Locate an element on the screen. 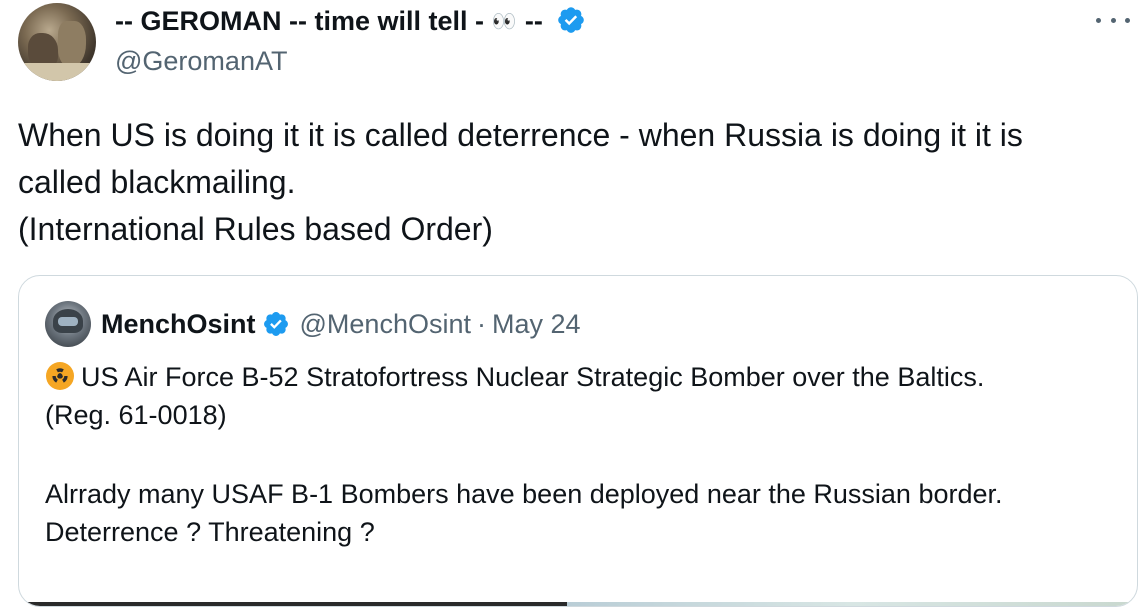  quoted-text-line-2: (Reg. 61-0018) is located at coordinates (136, 415).